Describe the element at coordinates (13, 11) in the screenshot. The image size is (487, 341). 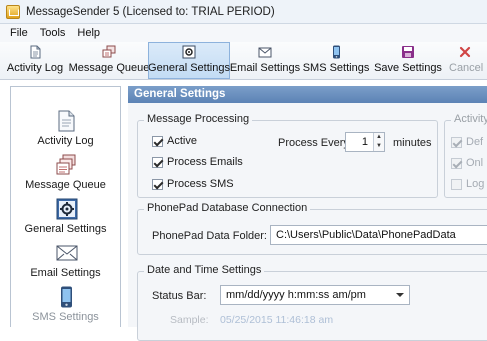
I see `app-envelope-icon` at that location.